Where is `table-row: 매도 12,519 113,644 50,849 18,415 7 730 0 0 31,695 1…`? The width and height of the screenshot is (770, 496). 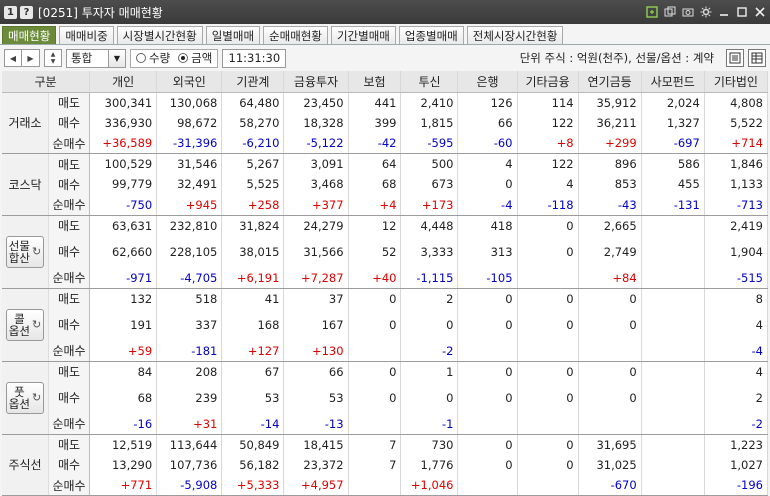 table-row: 매도 12,519 113,644 50,849 18,415 7 730 0 0 31,695 1… is located at coordinates (385, 444).